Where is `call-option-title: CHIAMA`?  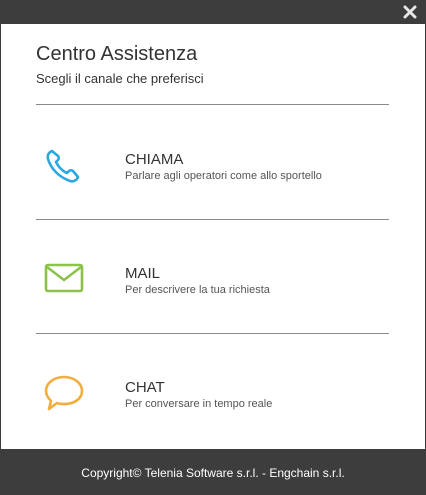 call-option-title: CHIAMA is located at coordinates (154, 159).